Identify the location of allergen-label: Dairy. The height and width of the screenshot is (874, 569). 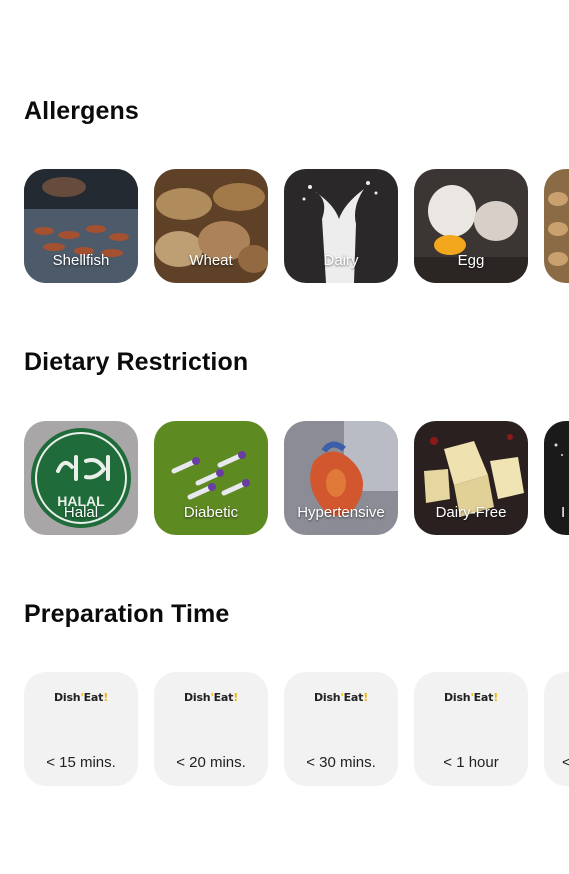
(341, 260).